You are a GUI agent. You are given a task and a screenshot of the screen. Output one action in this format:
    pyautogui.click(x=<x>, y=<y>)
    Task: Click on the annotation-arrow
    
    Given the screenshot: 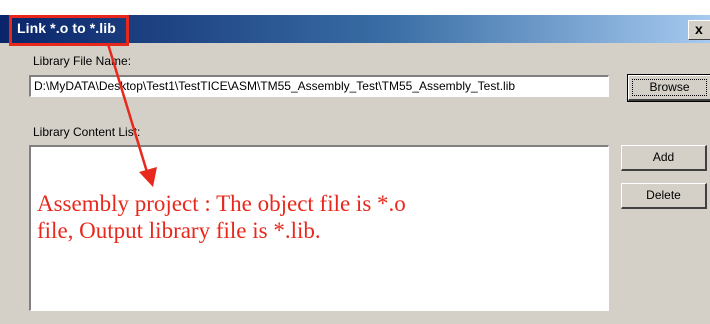 What is the action you would take?
    pyautogui.click(x=131, y=115)
    